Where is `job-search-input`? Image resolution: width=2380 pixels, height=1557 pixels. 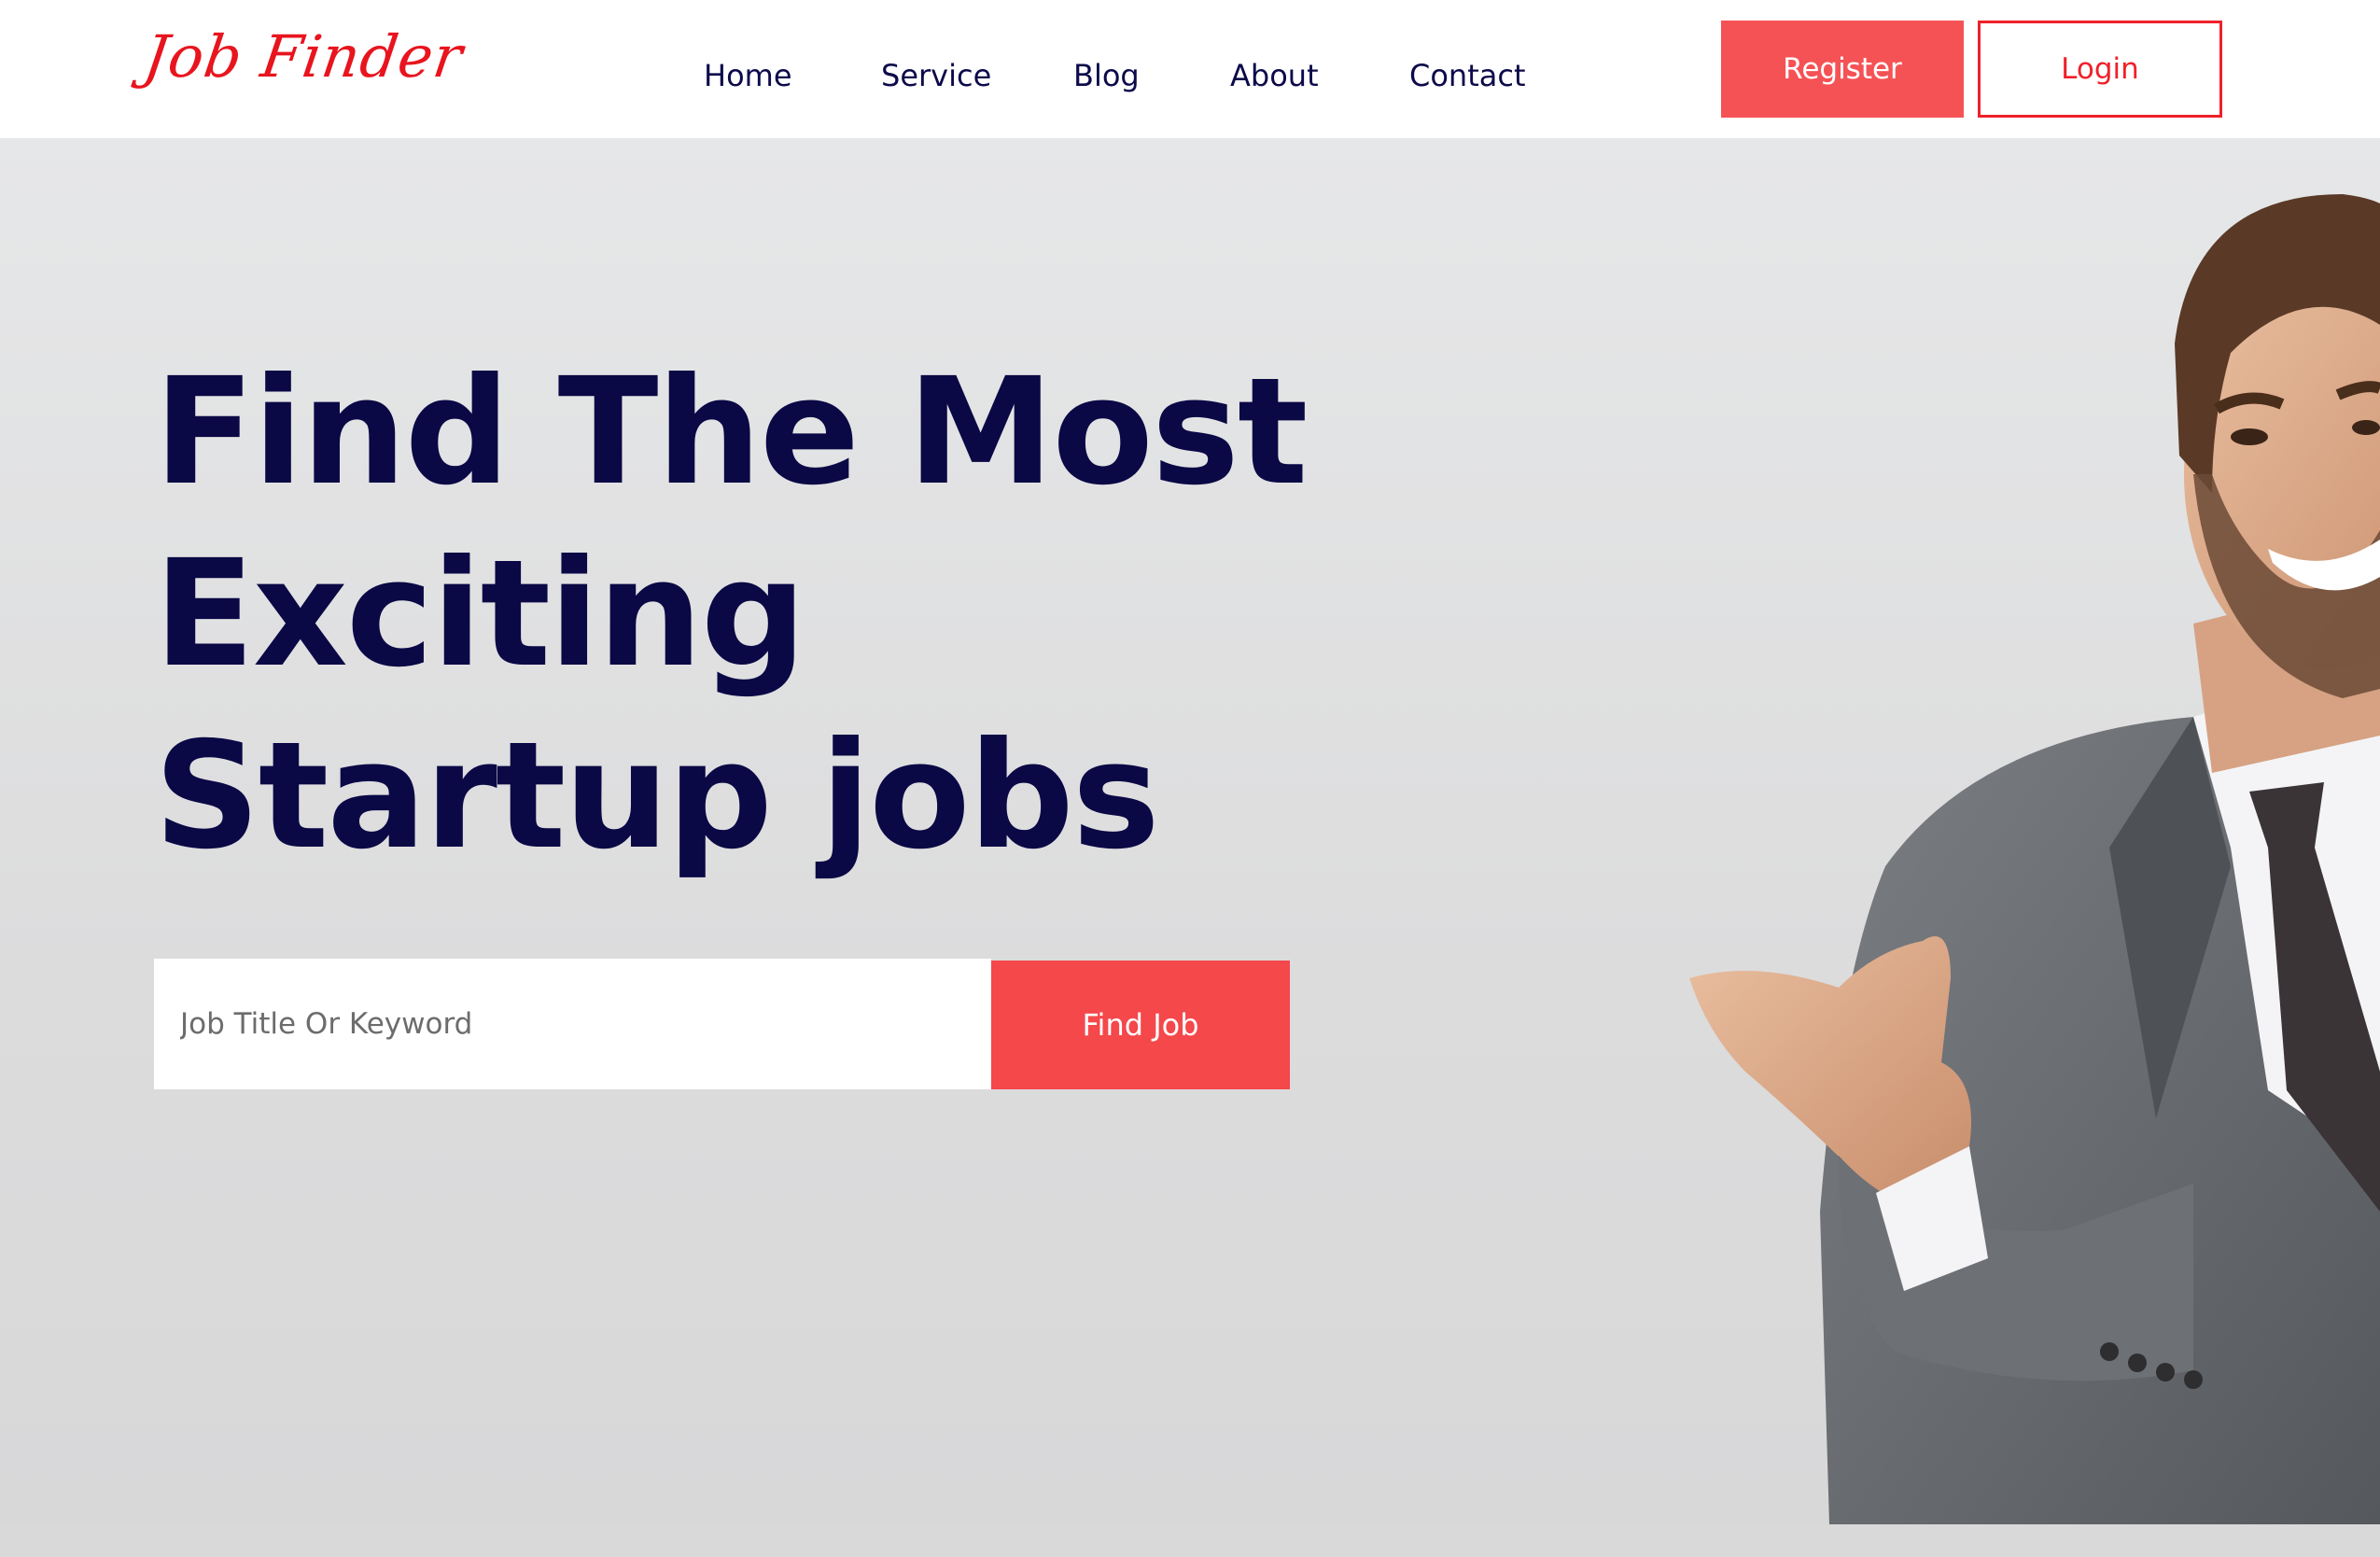
job-search-input is located at coordinates (572, 1024).